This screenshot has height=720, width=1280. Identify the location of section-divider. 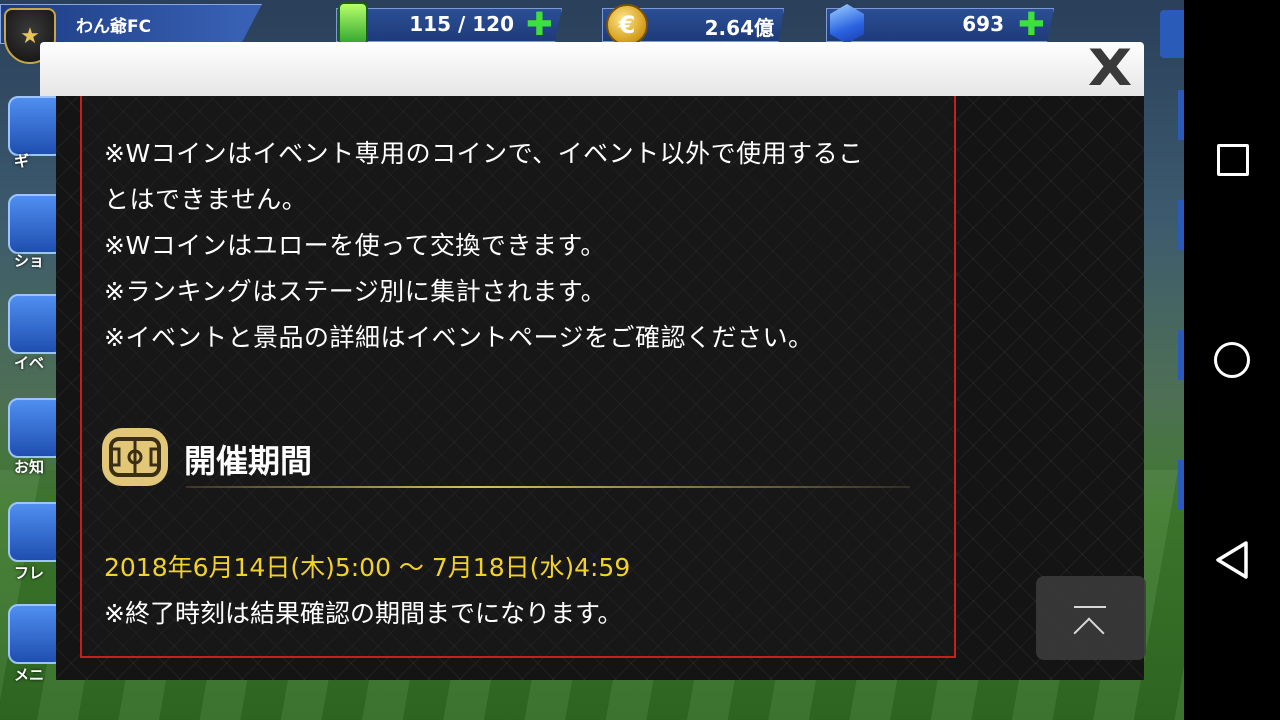
(548, 487).